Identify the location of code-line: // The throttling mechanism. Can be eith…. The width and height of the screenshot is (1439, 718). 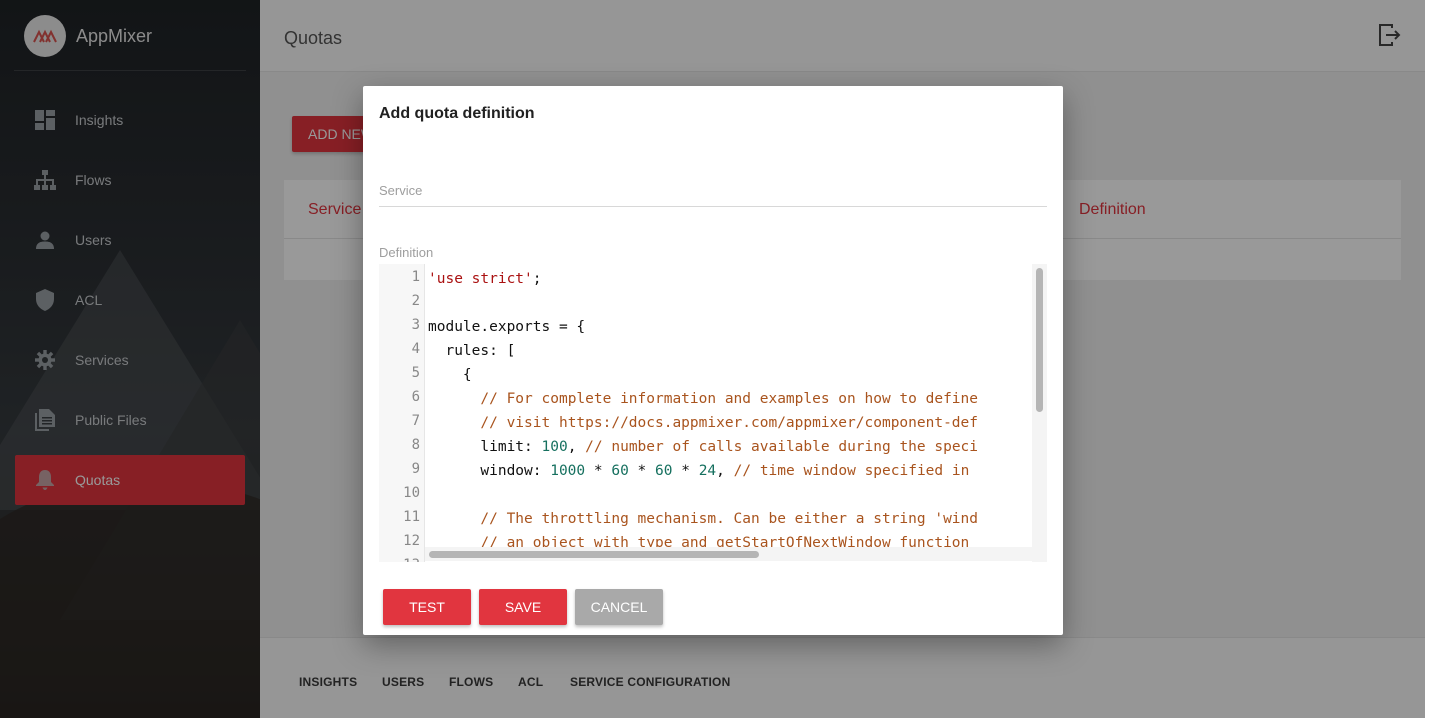
(729, 519).